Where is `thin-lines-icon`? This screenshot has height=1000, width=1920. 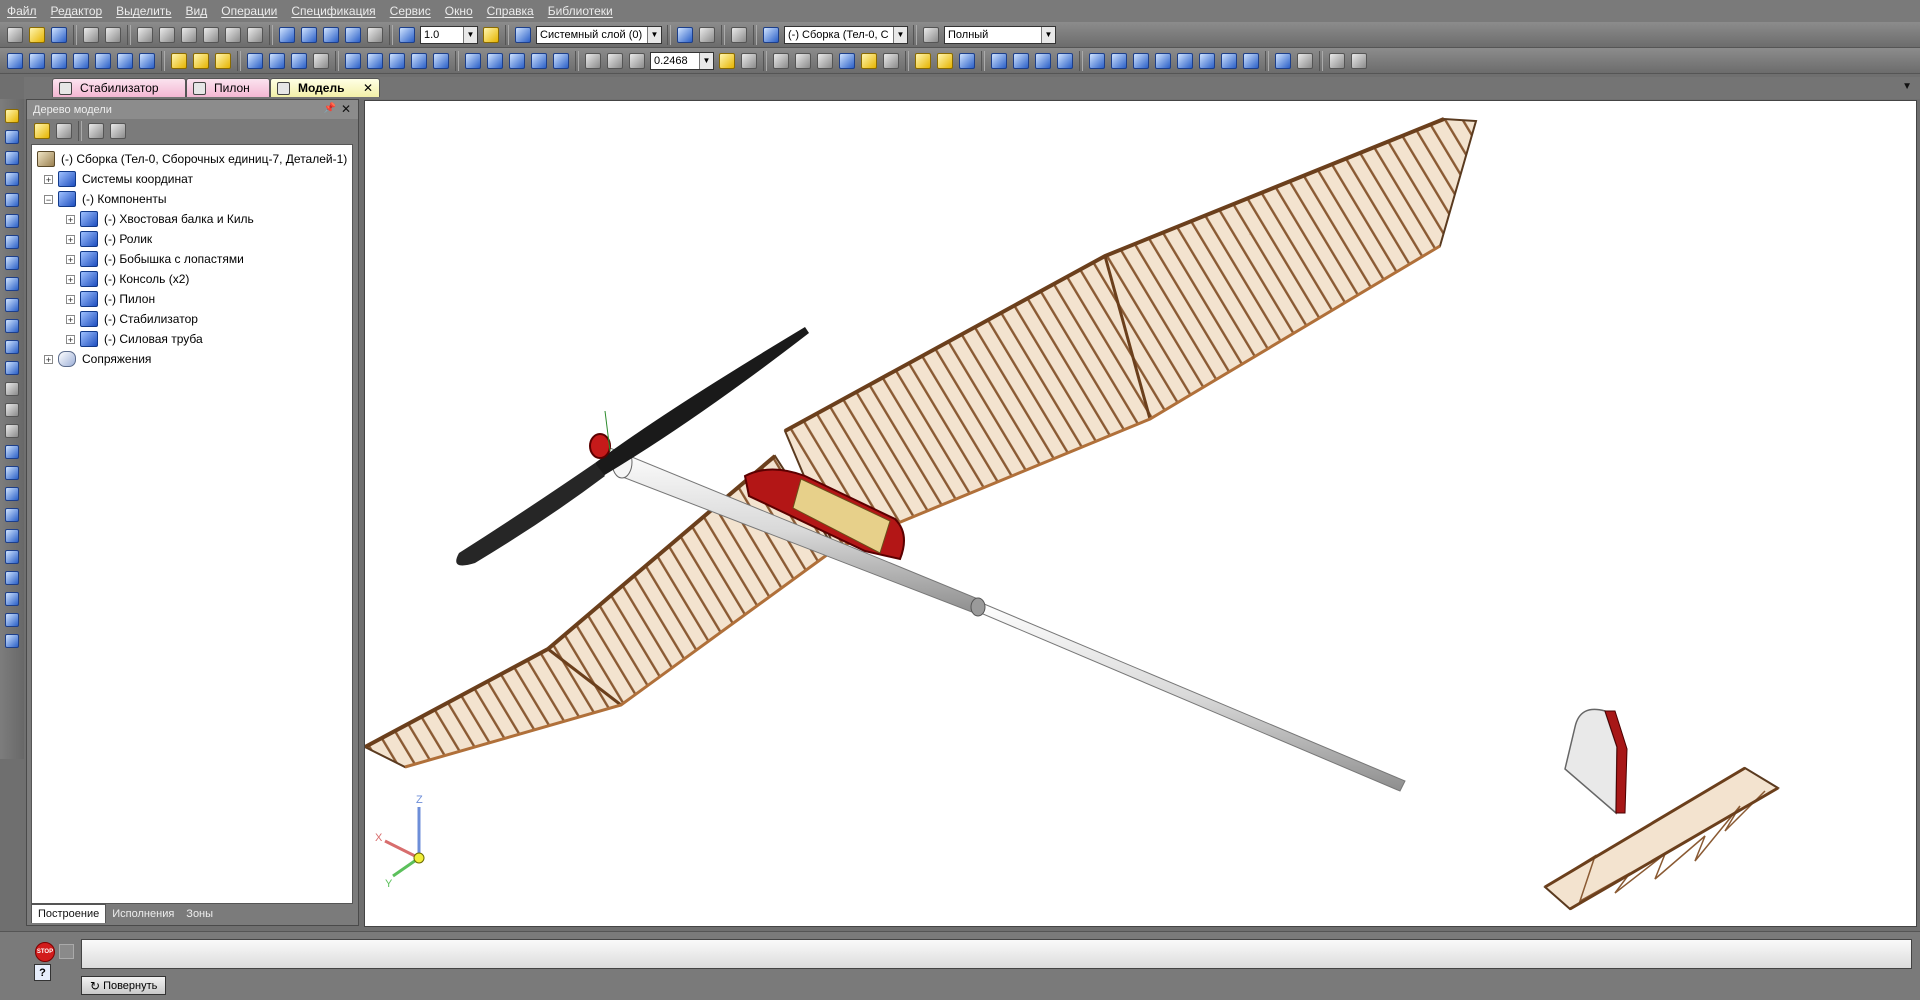
thin-lines-icon is located at coordinates (825, 61).